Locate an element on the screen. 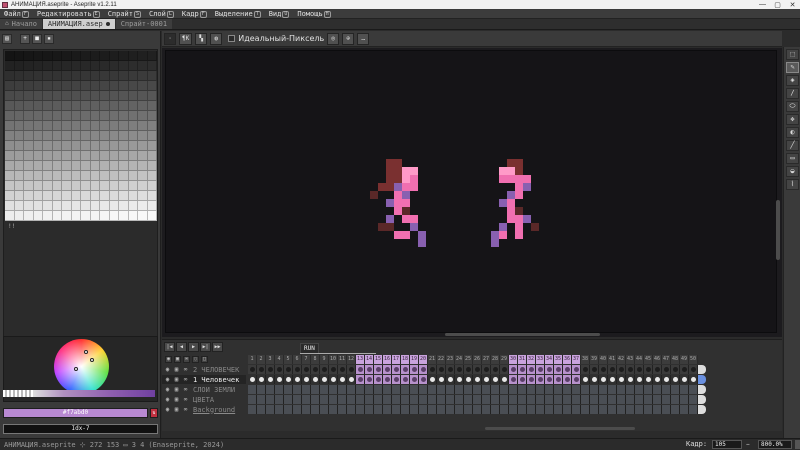 The width and height of the screenshot is (800, 450). frame-number: 45 is located at coordinates (648, 359).